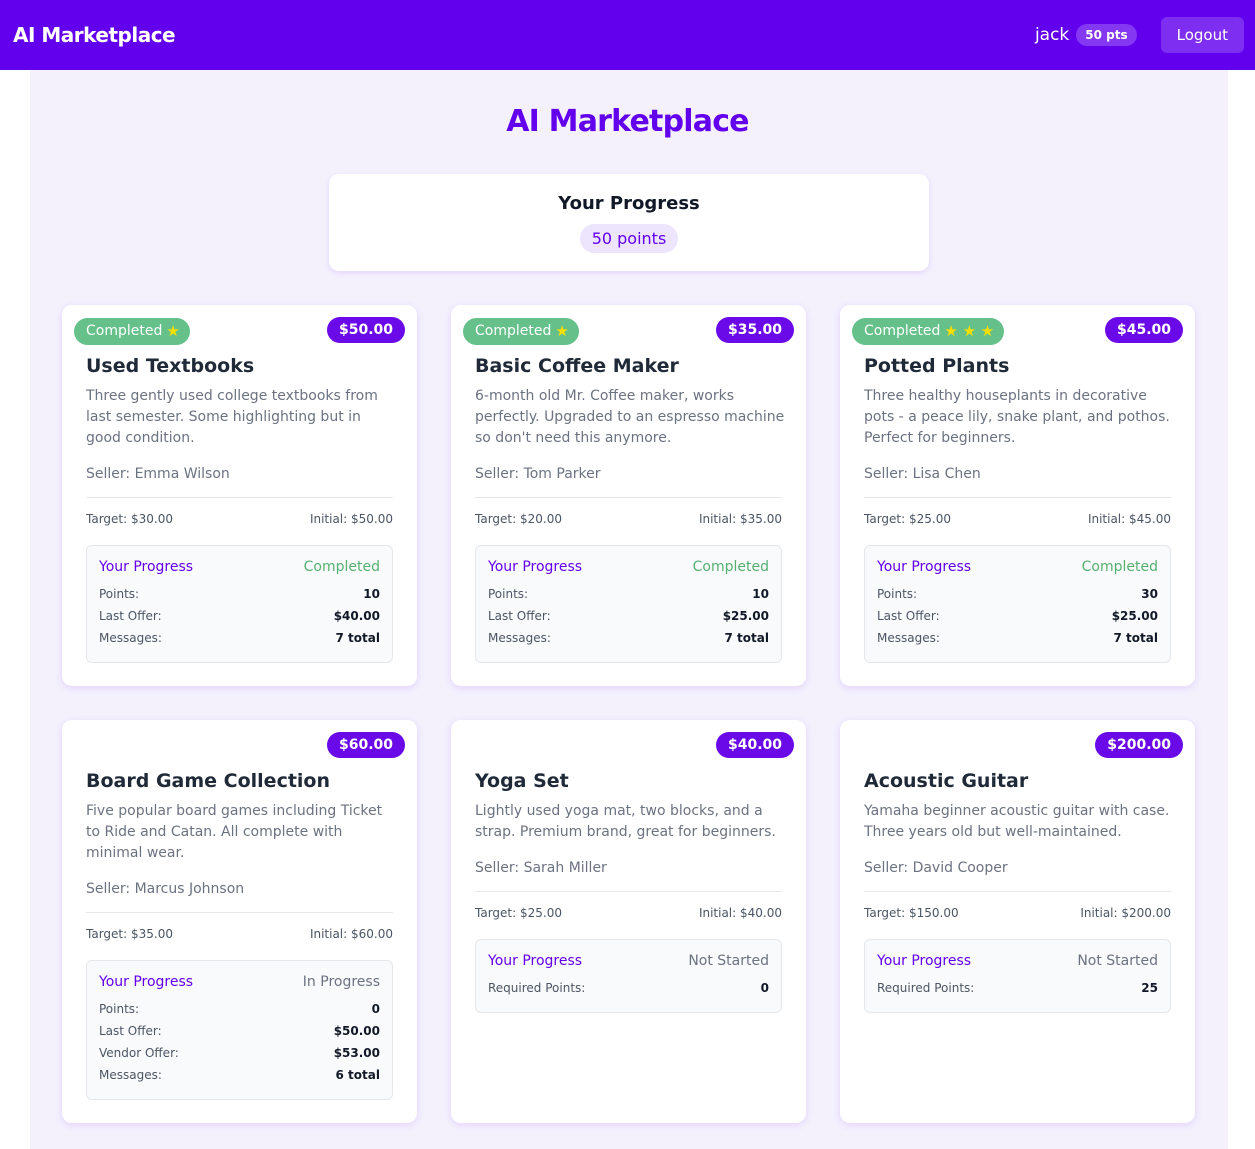 The width and height of the screenshot is (1255, 1149). Describe the element at coordinates (1017, 594) in the screenshot. I see `stat-row: Points: 30` at that location.